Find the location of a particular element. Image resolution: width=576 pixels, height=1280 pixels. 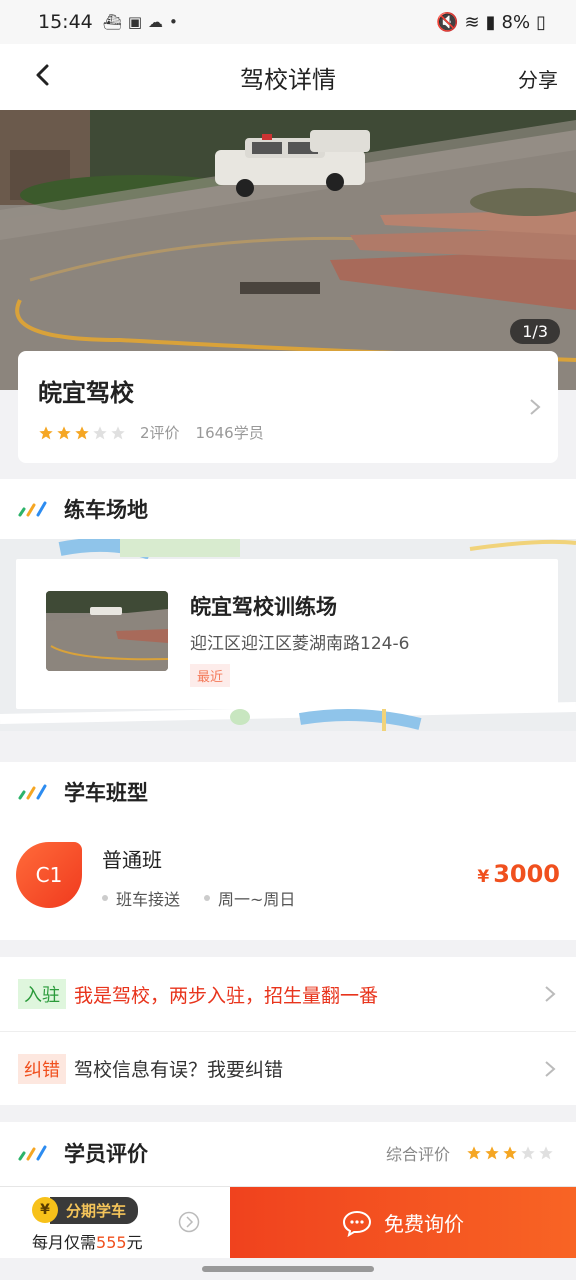

installment-pill: ¥ 分期学车 is located at coordinates (131, 1210).